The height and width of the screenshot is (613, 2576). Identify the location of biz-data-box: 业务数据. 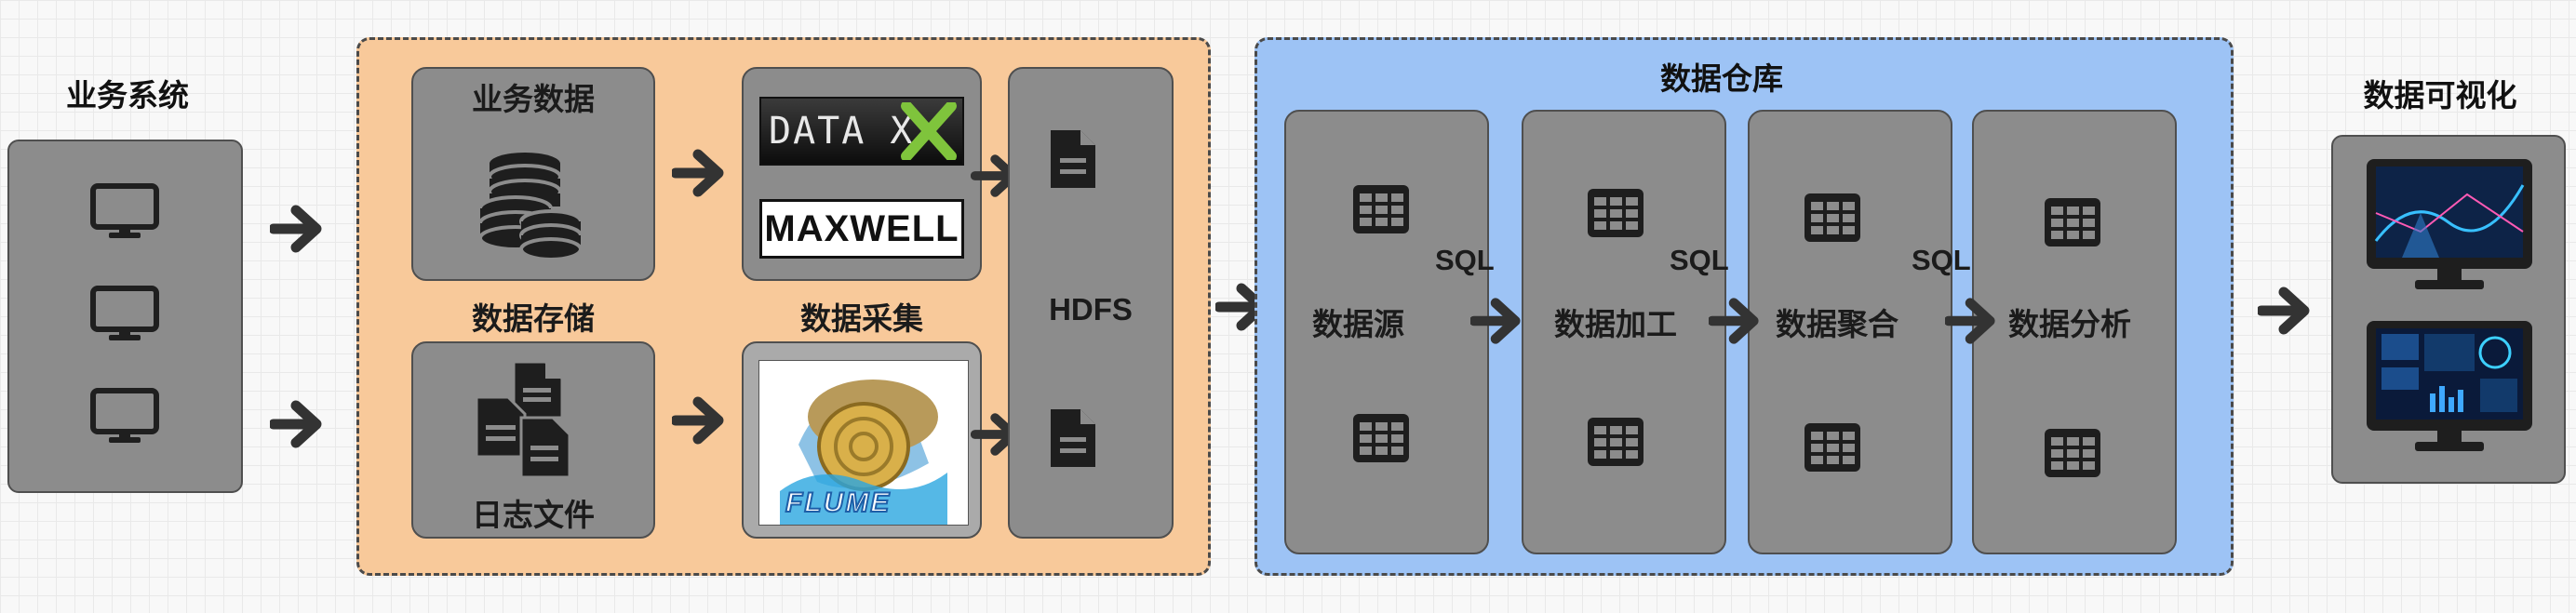
(533, 174).